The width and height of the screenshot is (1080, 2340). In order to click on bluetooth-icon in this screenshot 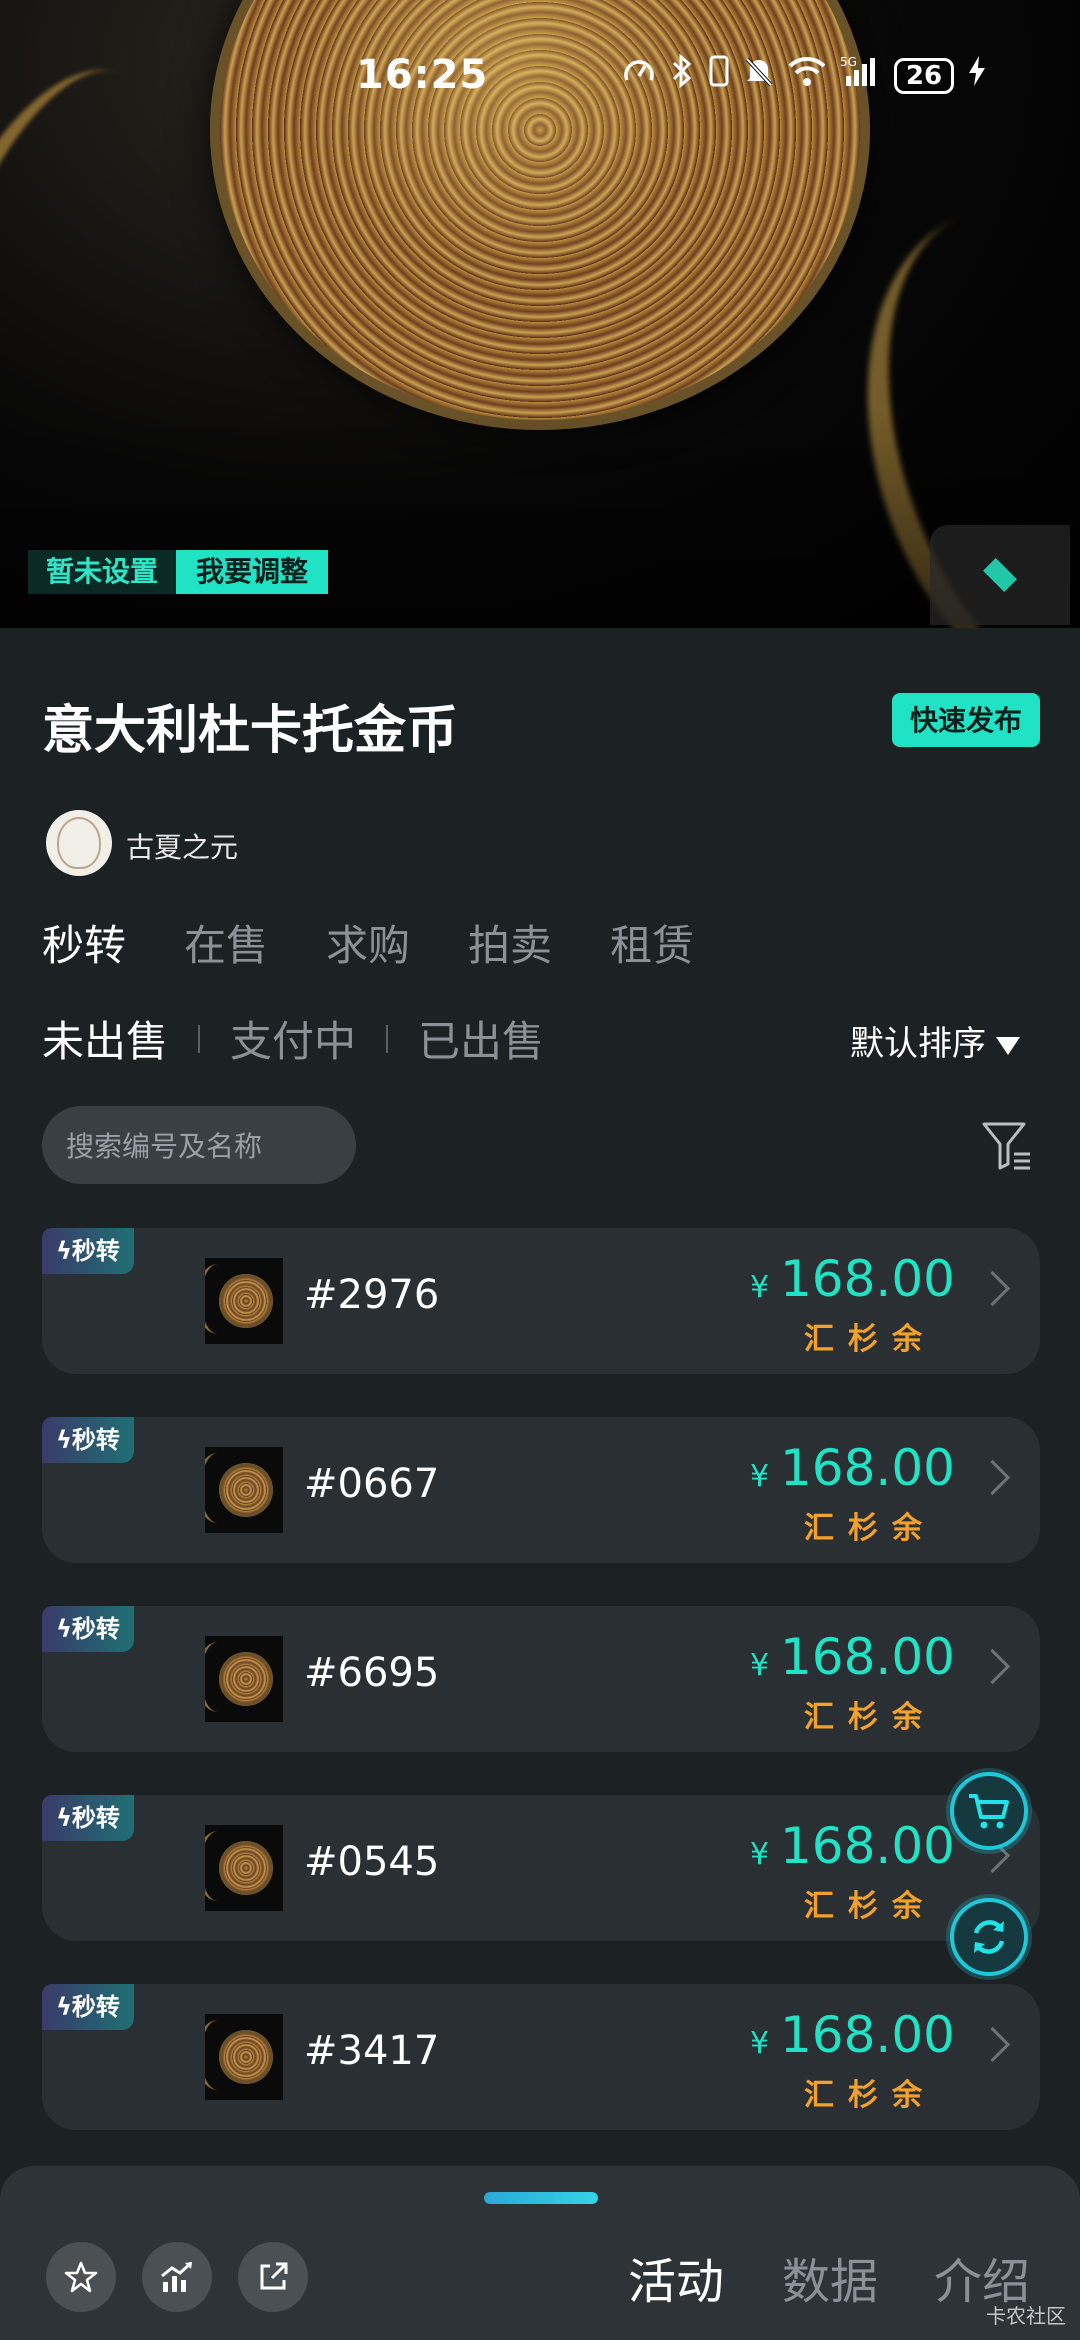, I will do `click(682, 75)`.